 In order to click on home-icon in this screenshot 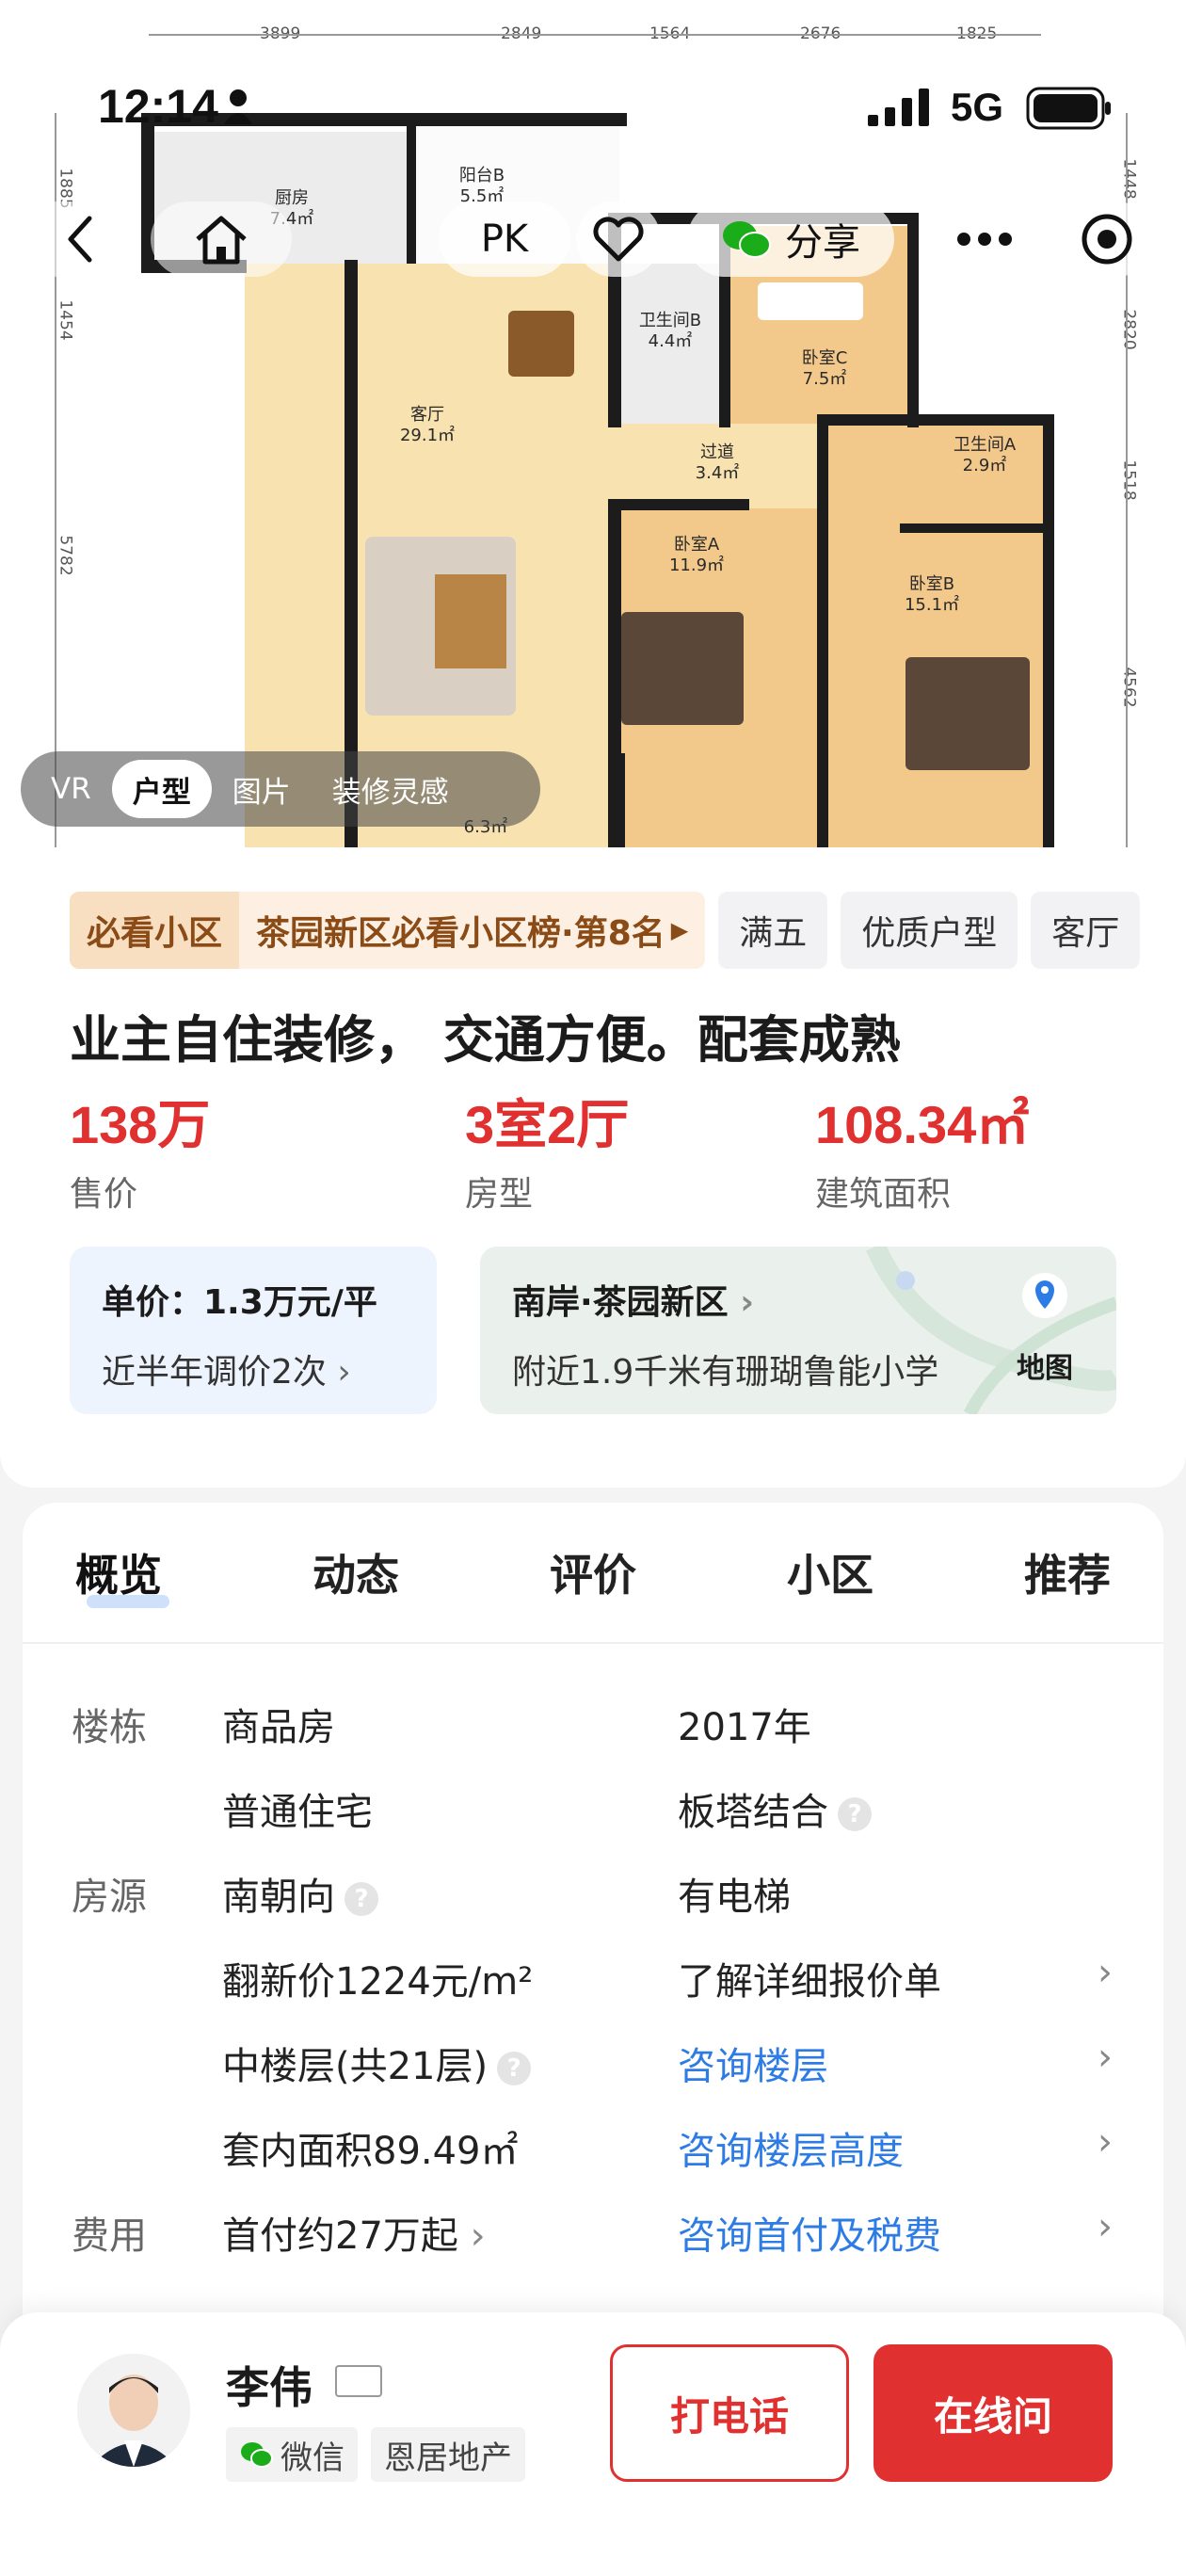, I will do `click(221, 240)`.